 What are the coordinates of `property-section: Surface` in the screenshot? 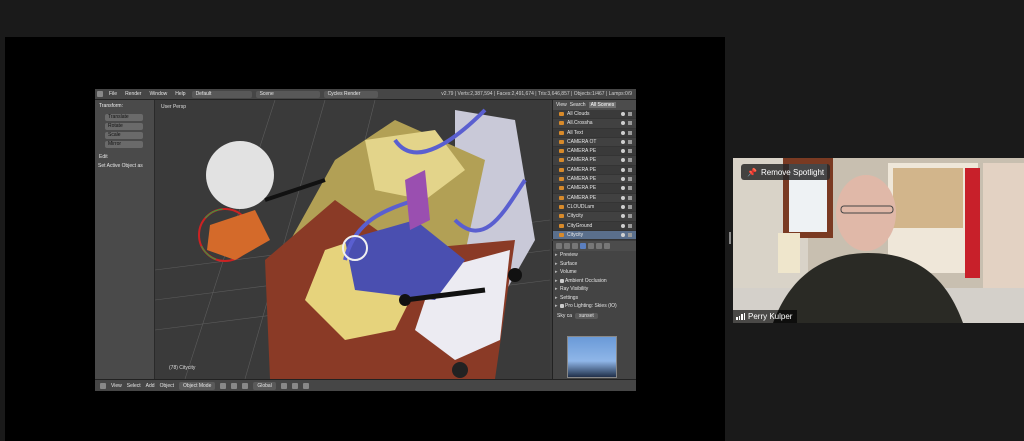 It's located at (594, 264).